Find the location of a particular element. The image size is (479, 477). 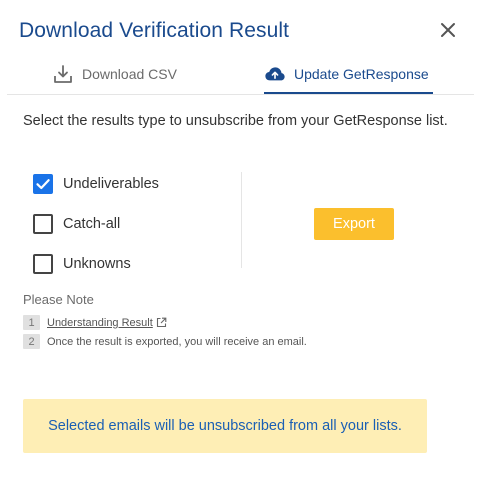

option-undeliverables: Undeliverables is located at coordinates (96, 184).